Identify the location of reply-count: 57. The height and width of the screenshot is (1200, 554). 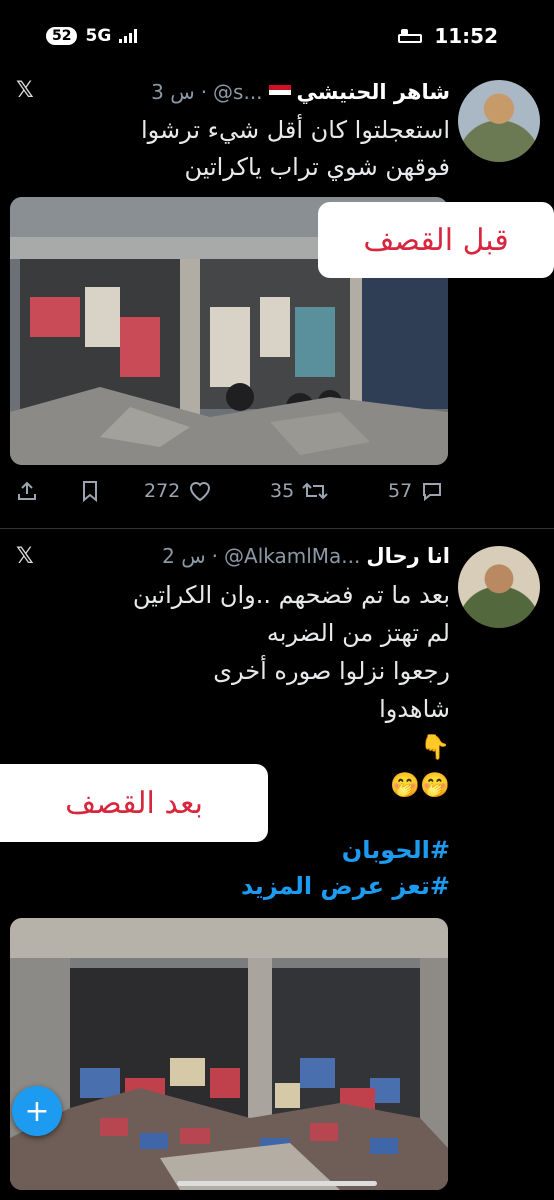
(400, 491).